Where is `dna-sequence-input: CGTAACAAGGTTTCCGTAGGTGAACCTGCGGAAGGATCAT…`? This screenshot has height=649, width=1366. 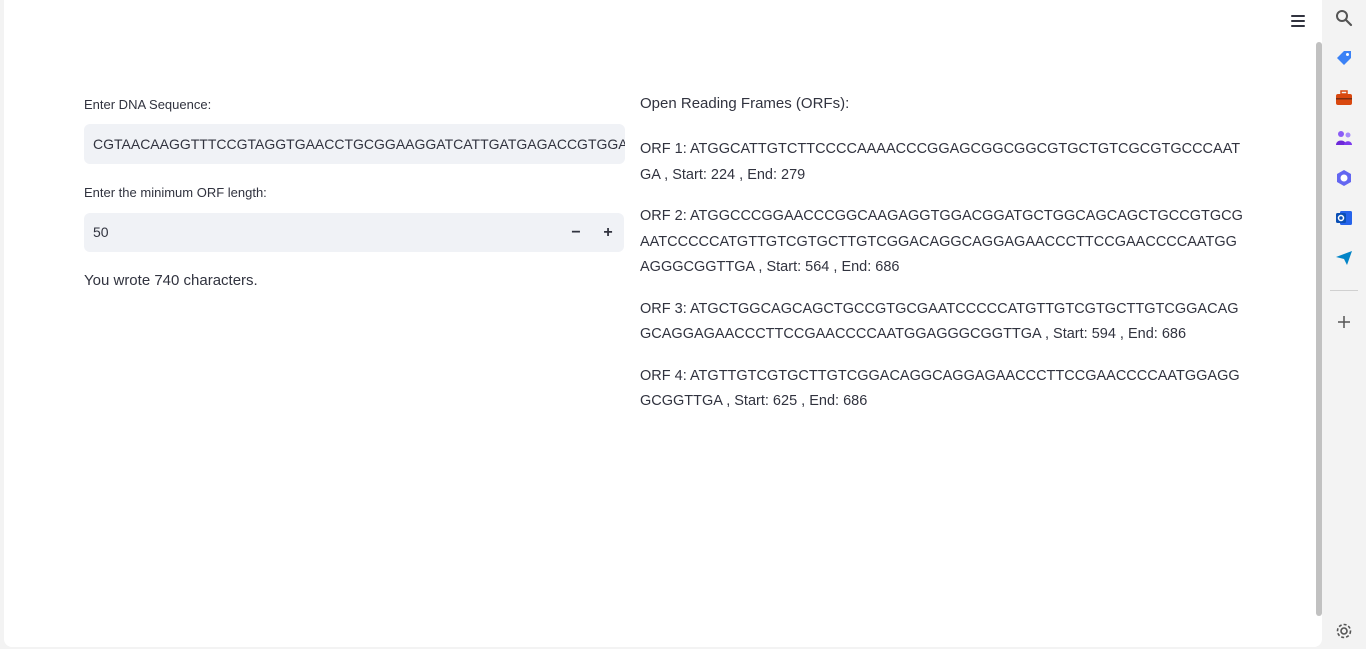 dna-sequence-input: CGTAACAAGGTTTCCGTAGGTGAACCTGCGGAAGGATCAT… is located at coordinates (354, 144).